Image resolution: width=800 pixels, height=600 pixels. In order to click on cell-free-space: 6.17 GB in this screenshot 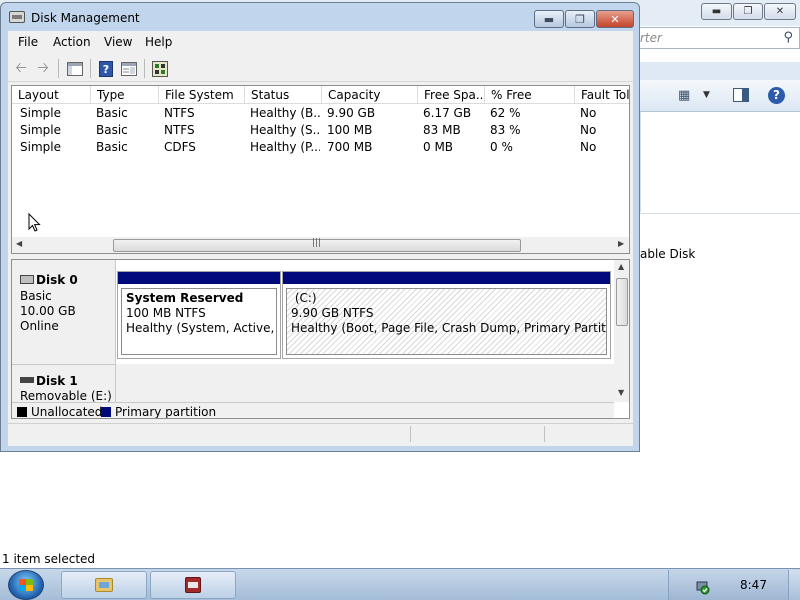, I will do `click(447, 113)`.